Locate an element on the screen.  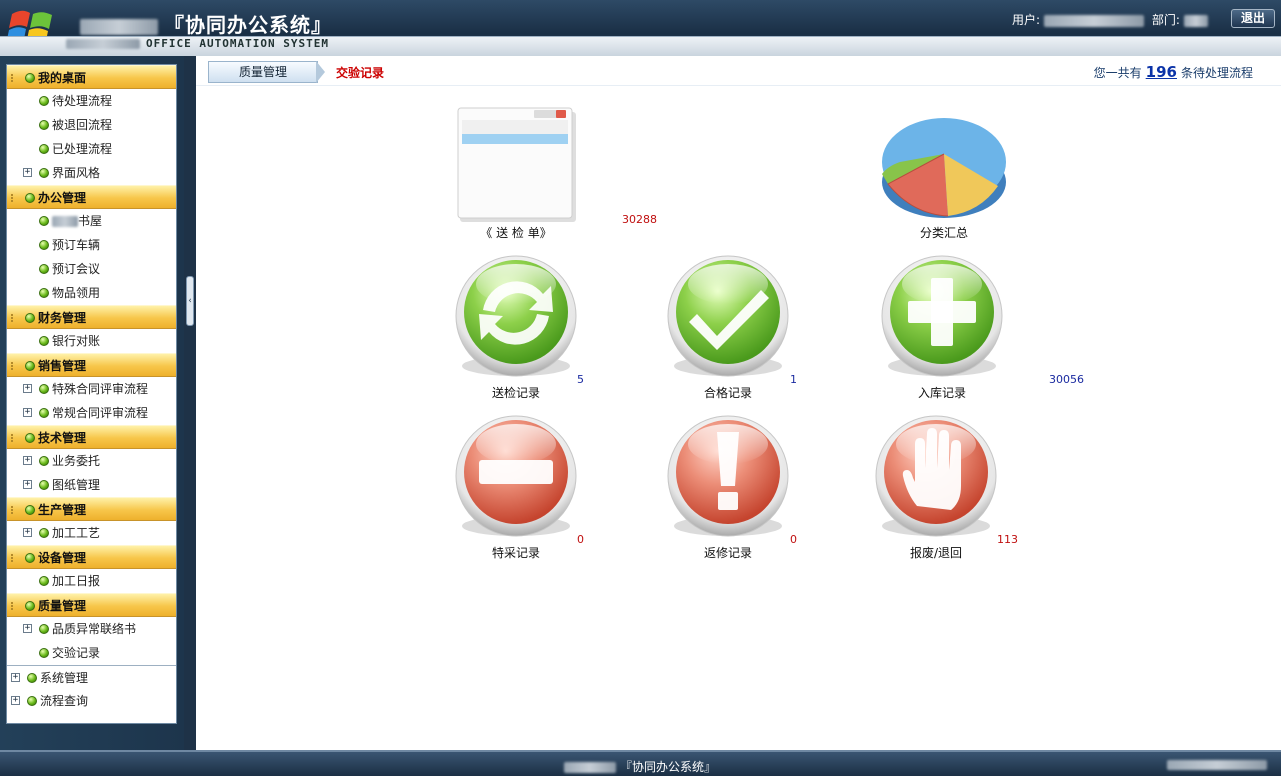
redacted-footer-info is located at coordinates (1217, 765).